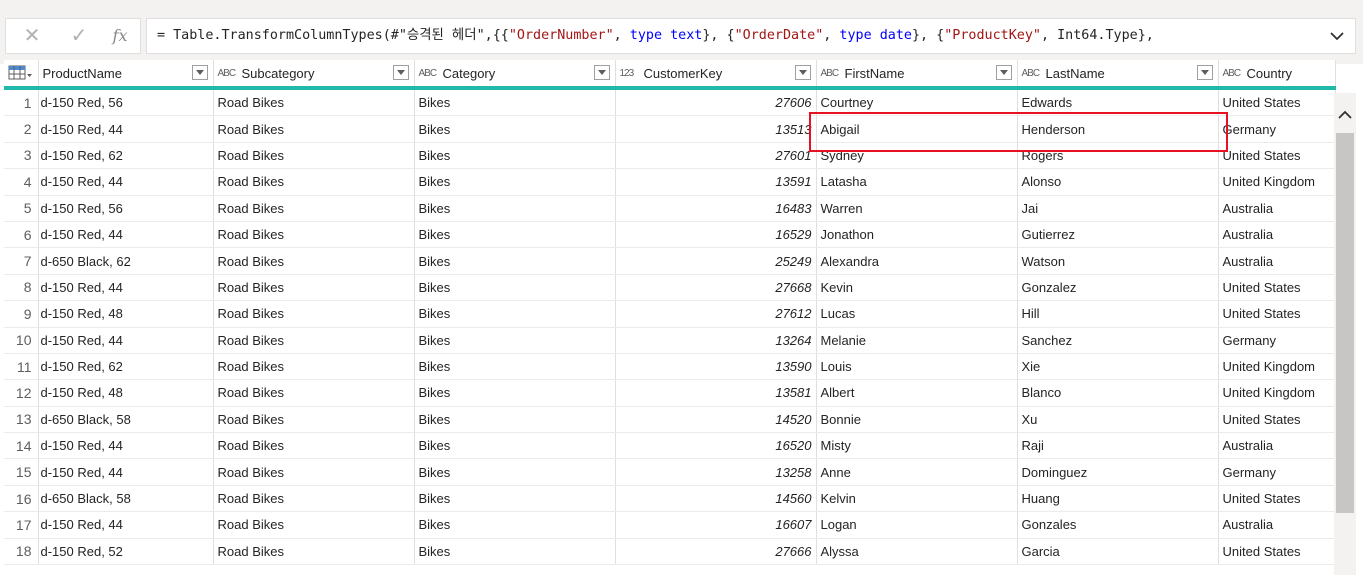  What do you see at coordinates (32, 36) in the screenshot?
I see `cancel-icon: ✕` at bounding box center [32, 36].